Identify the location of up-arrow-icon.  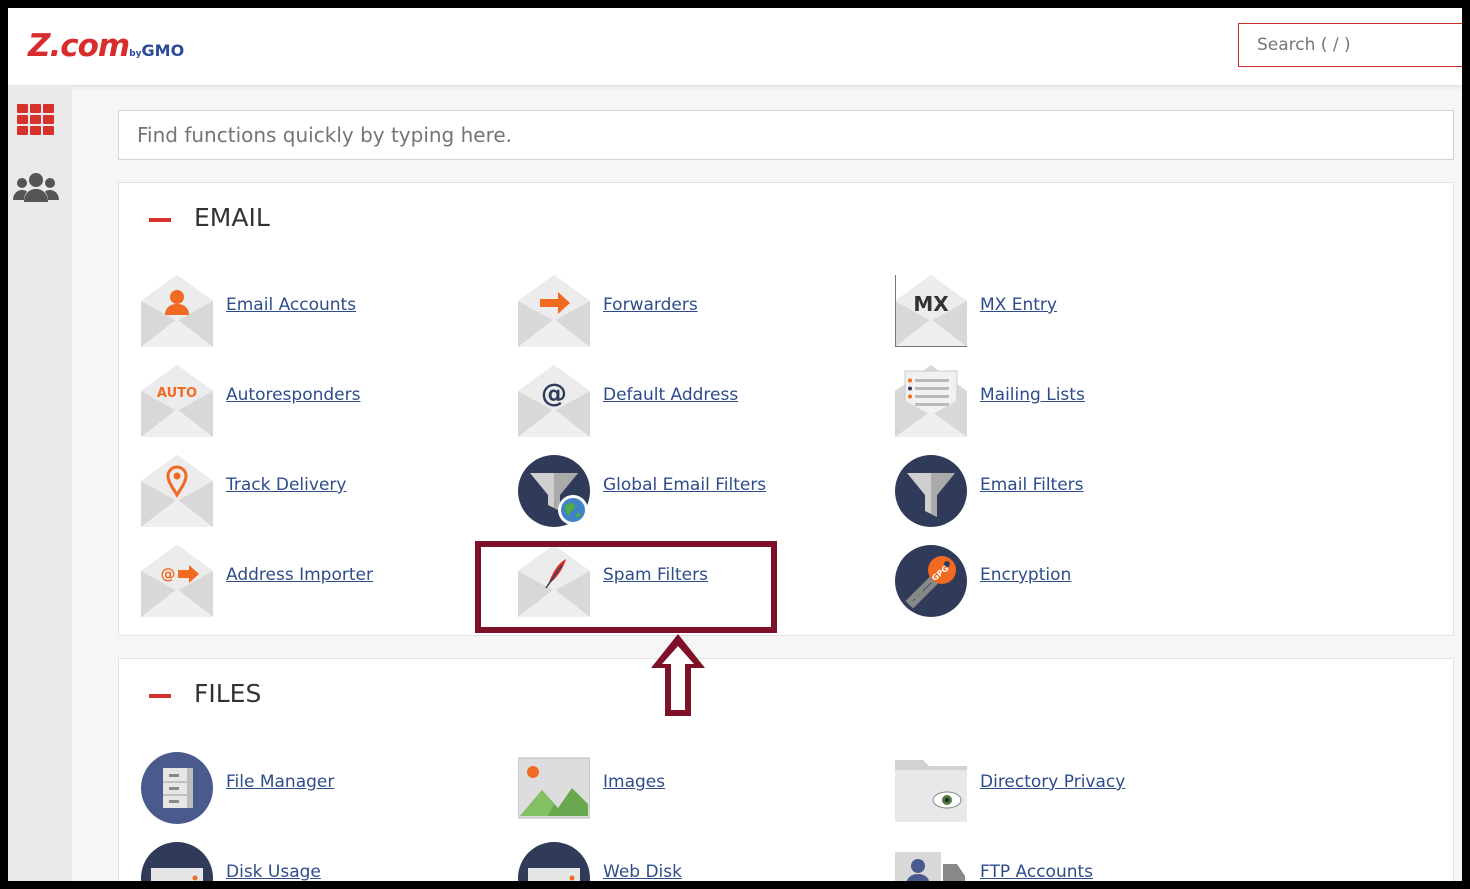
(678, 675).